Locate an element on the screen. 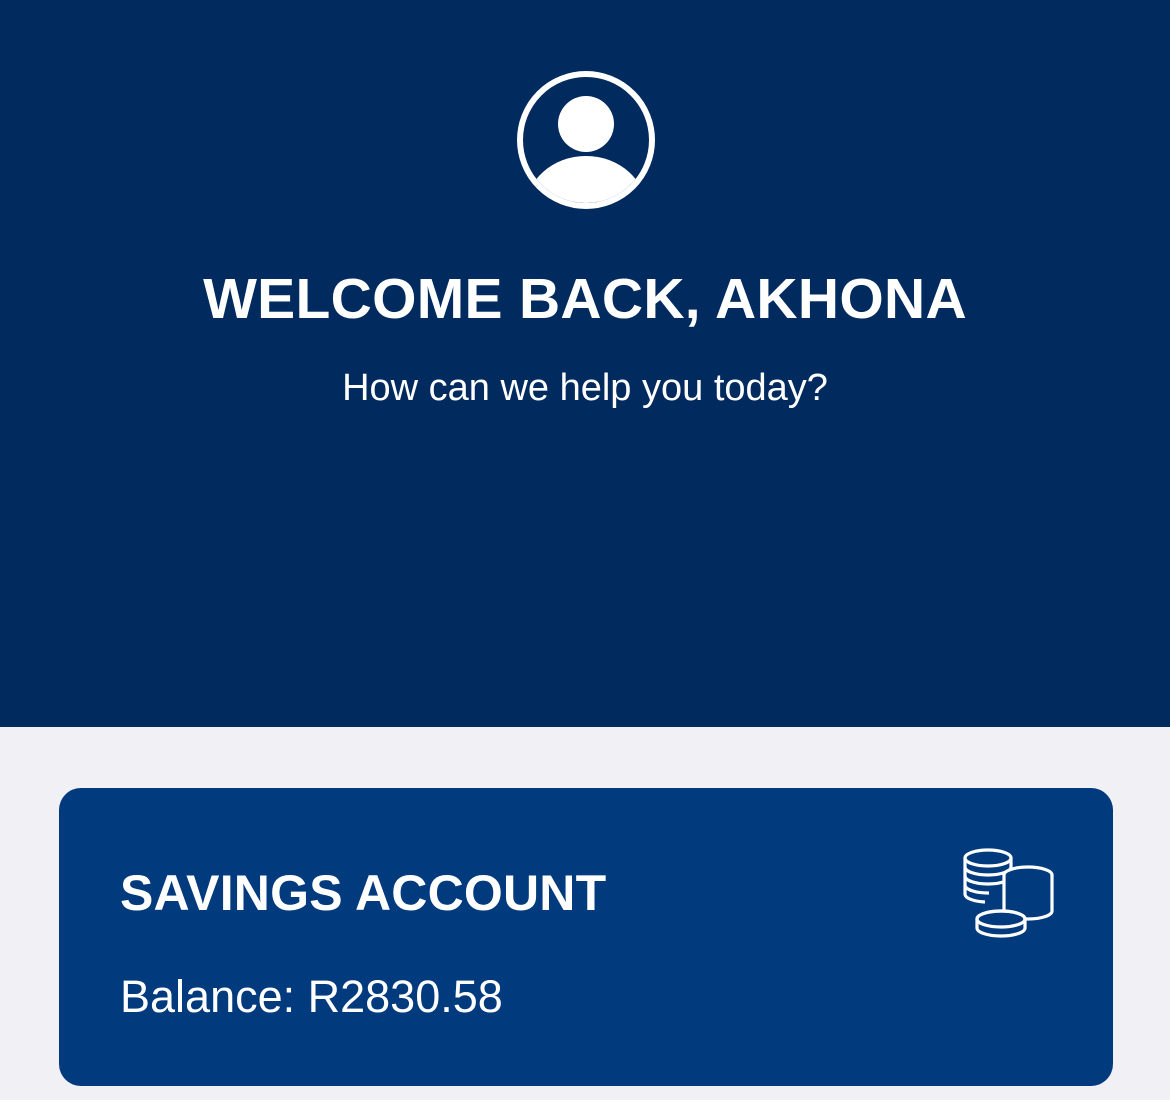 The height and width of the screenshot is (1100, 1170). user-avatar-icon is located at coordinates (586, 140).